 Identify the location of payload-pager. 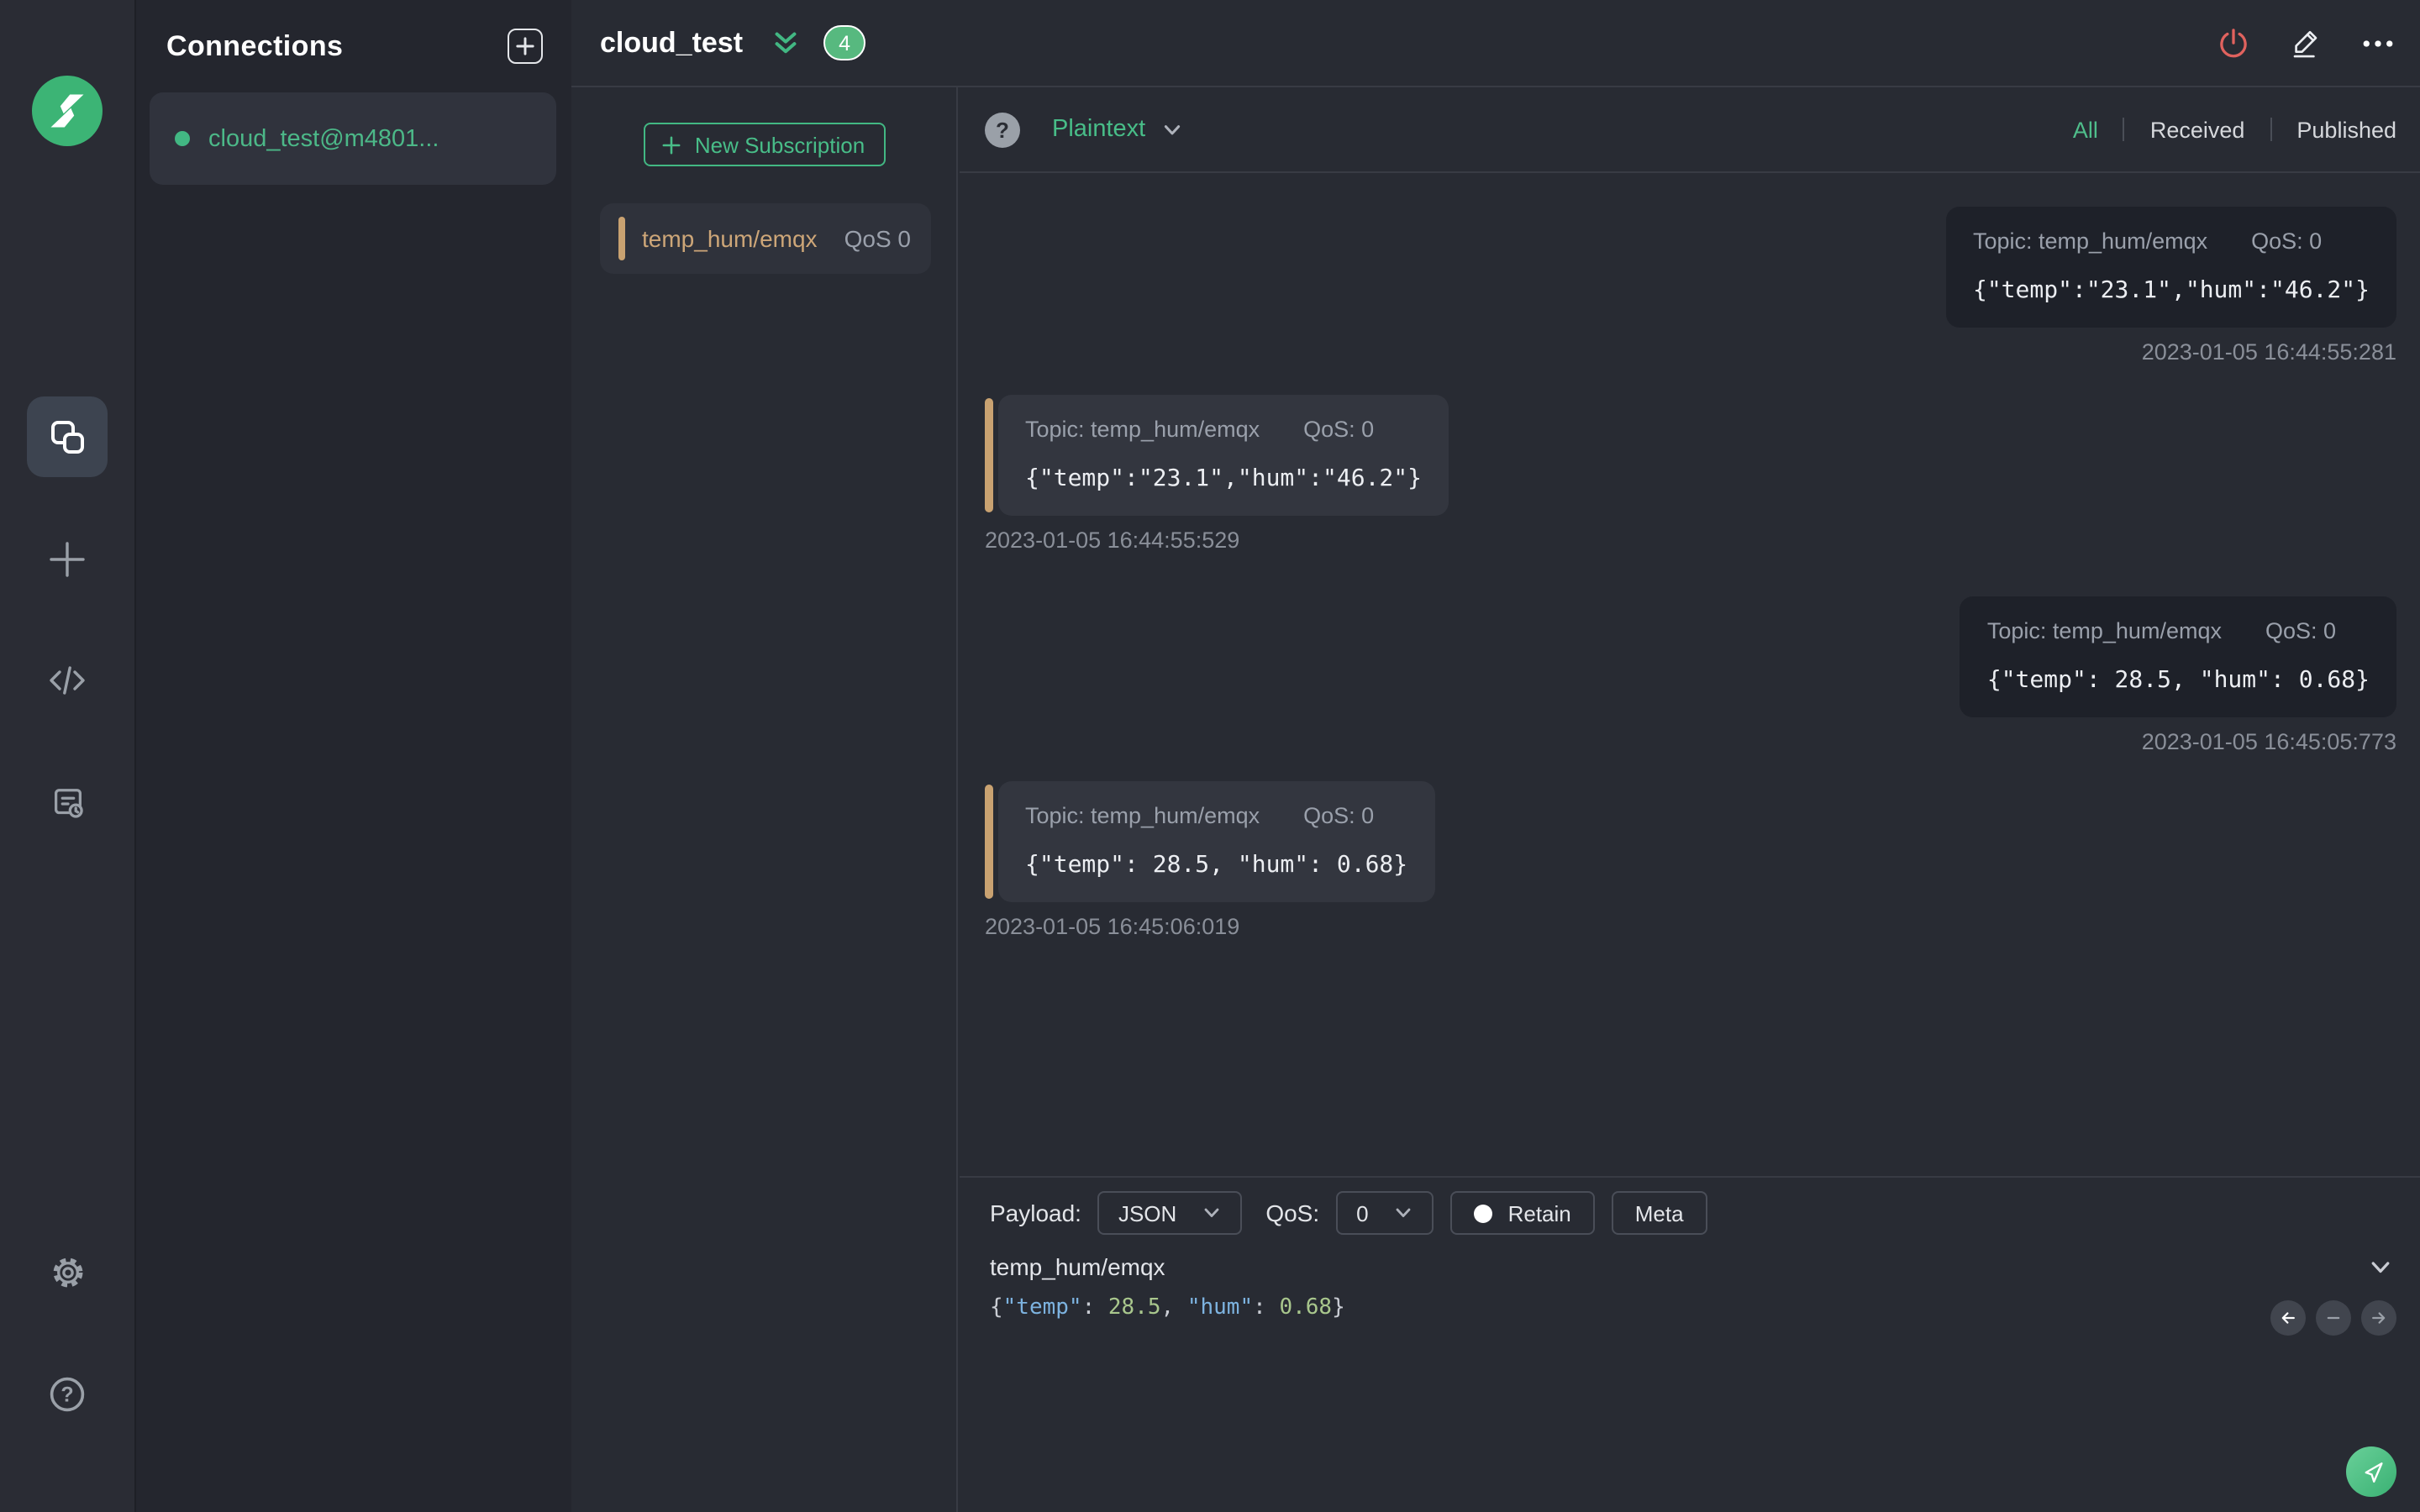
(2333, 1318).